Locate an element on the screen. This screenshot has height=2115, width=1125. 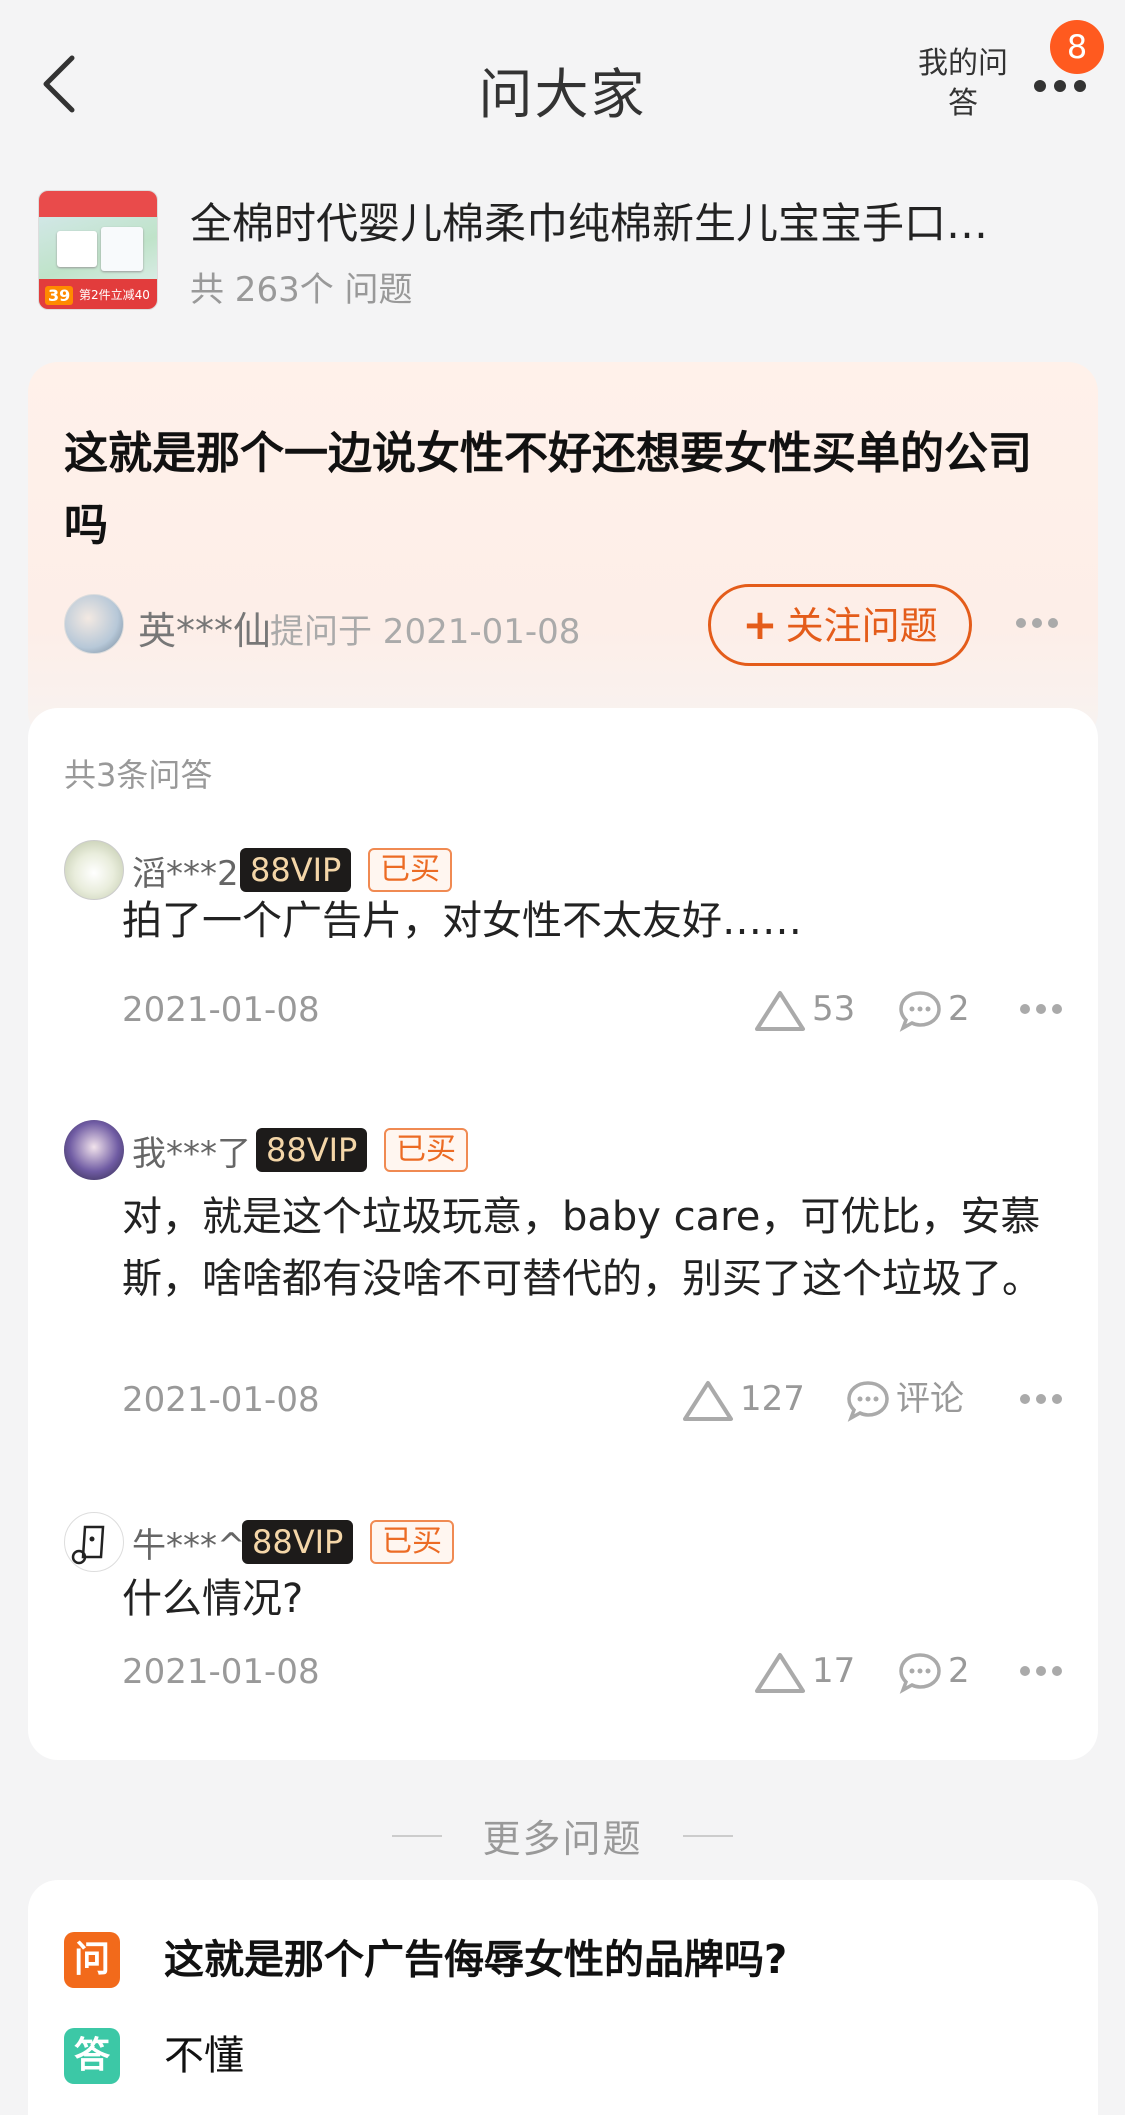
thumb-price: 39 is located at coordinates (59, 295).